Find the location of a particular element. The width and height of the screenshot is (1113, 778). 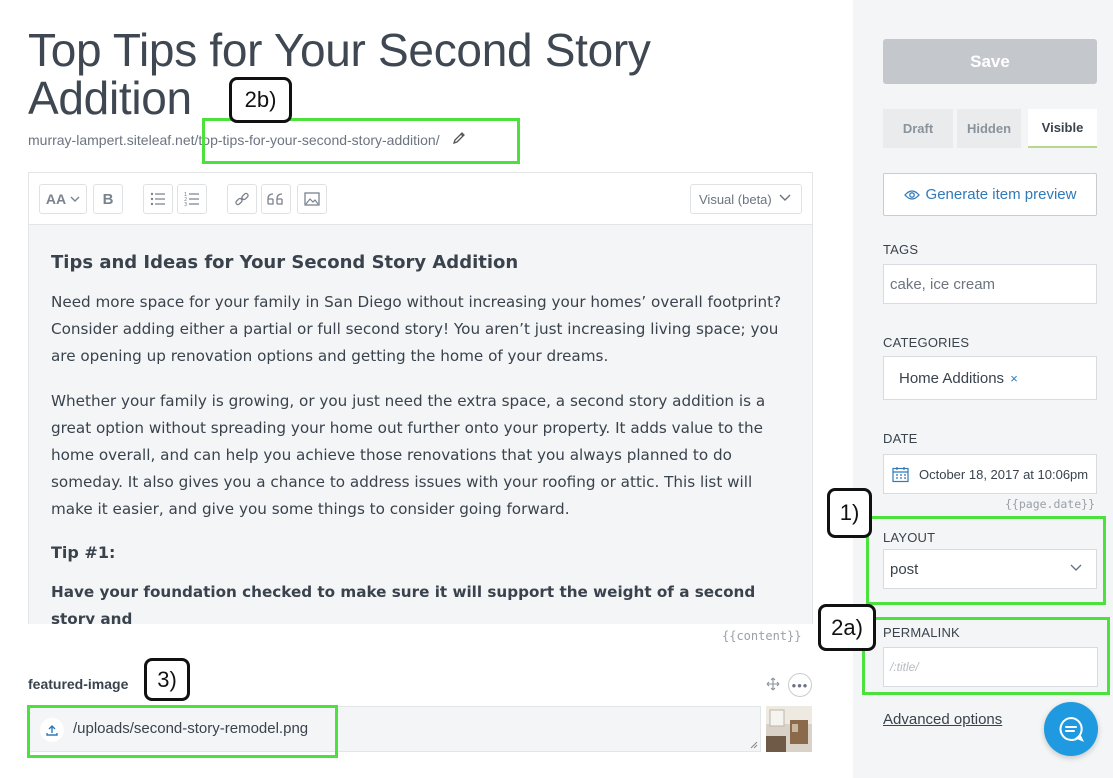

callout-2b: 2b) is located at coordinates (260, 100).